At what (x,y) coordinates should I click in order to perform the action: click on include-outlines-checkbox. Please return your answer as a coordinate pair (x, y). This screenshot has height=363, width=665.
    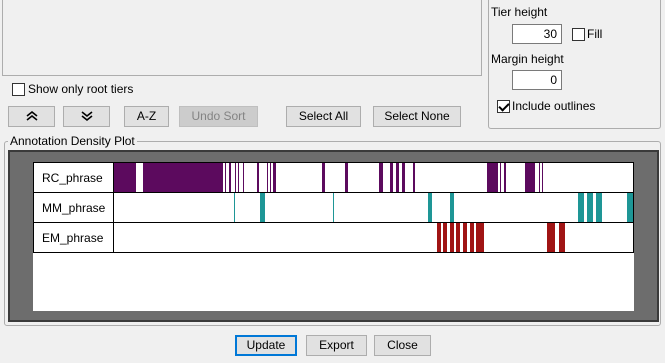
    Looking at the image, I should click on (503, 106).